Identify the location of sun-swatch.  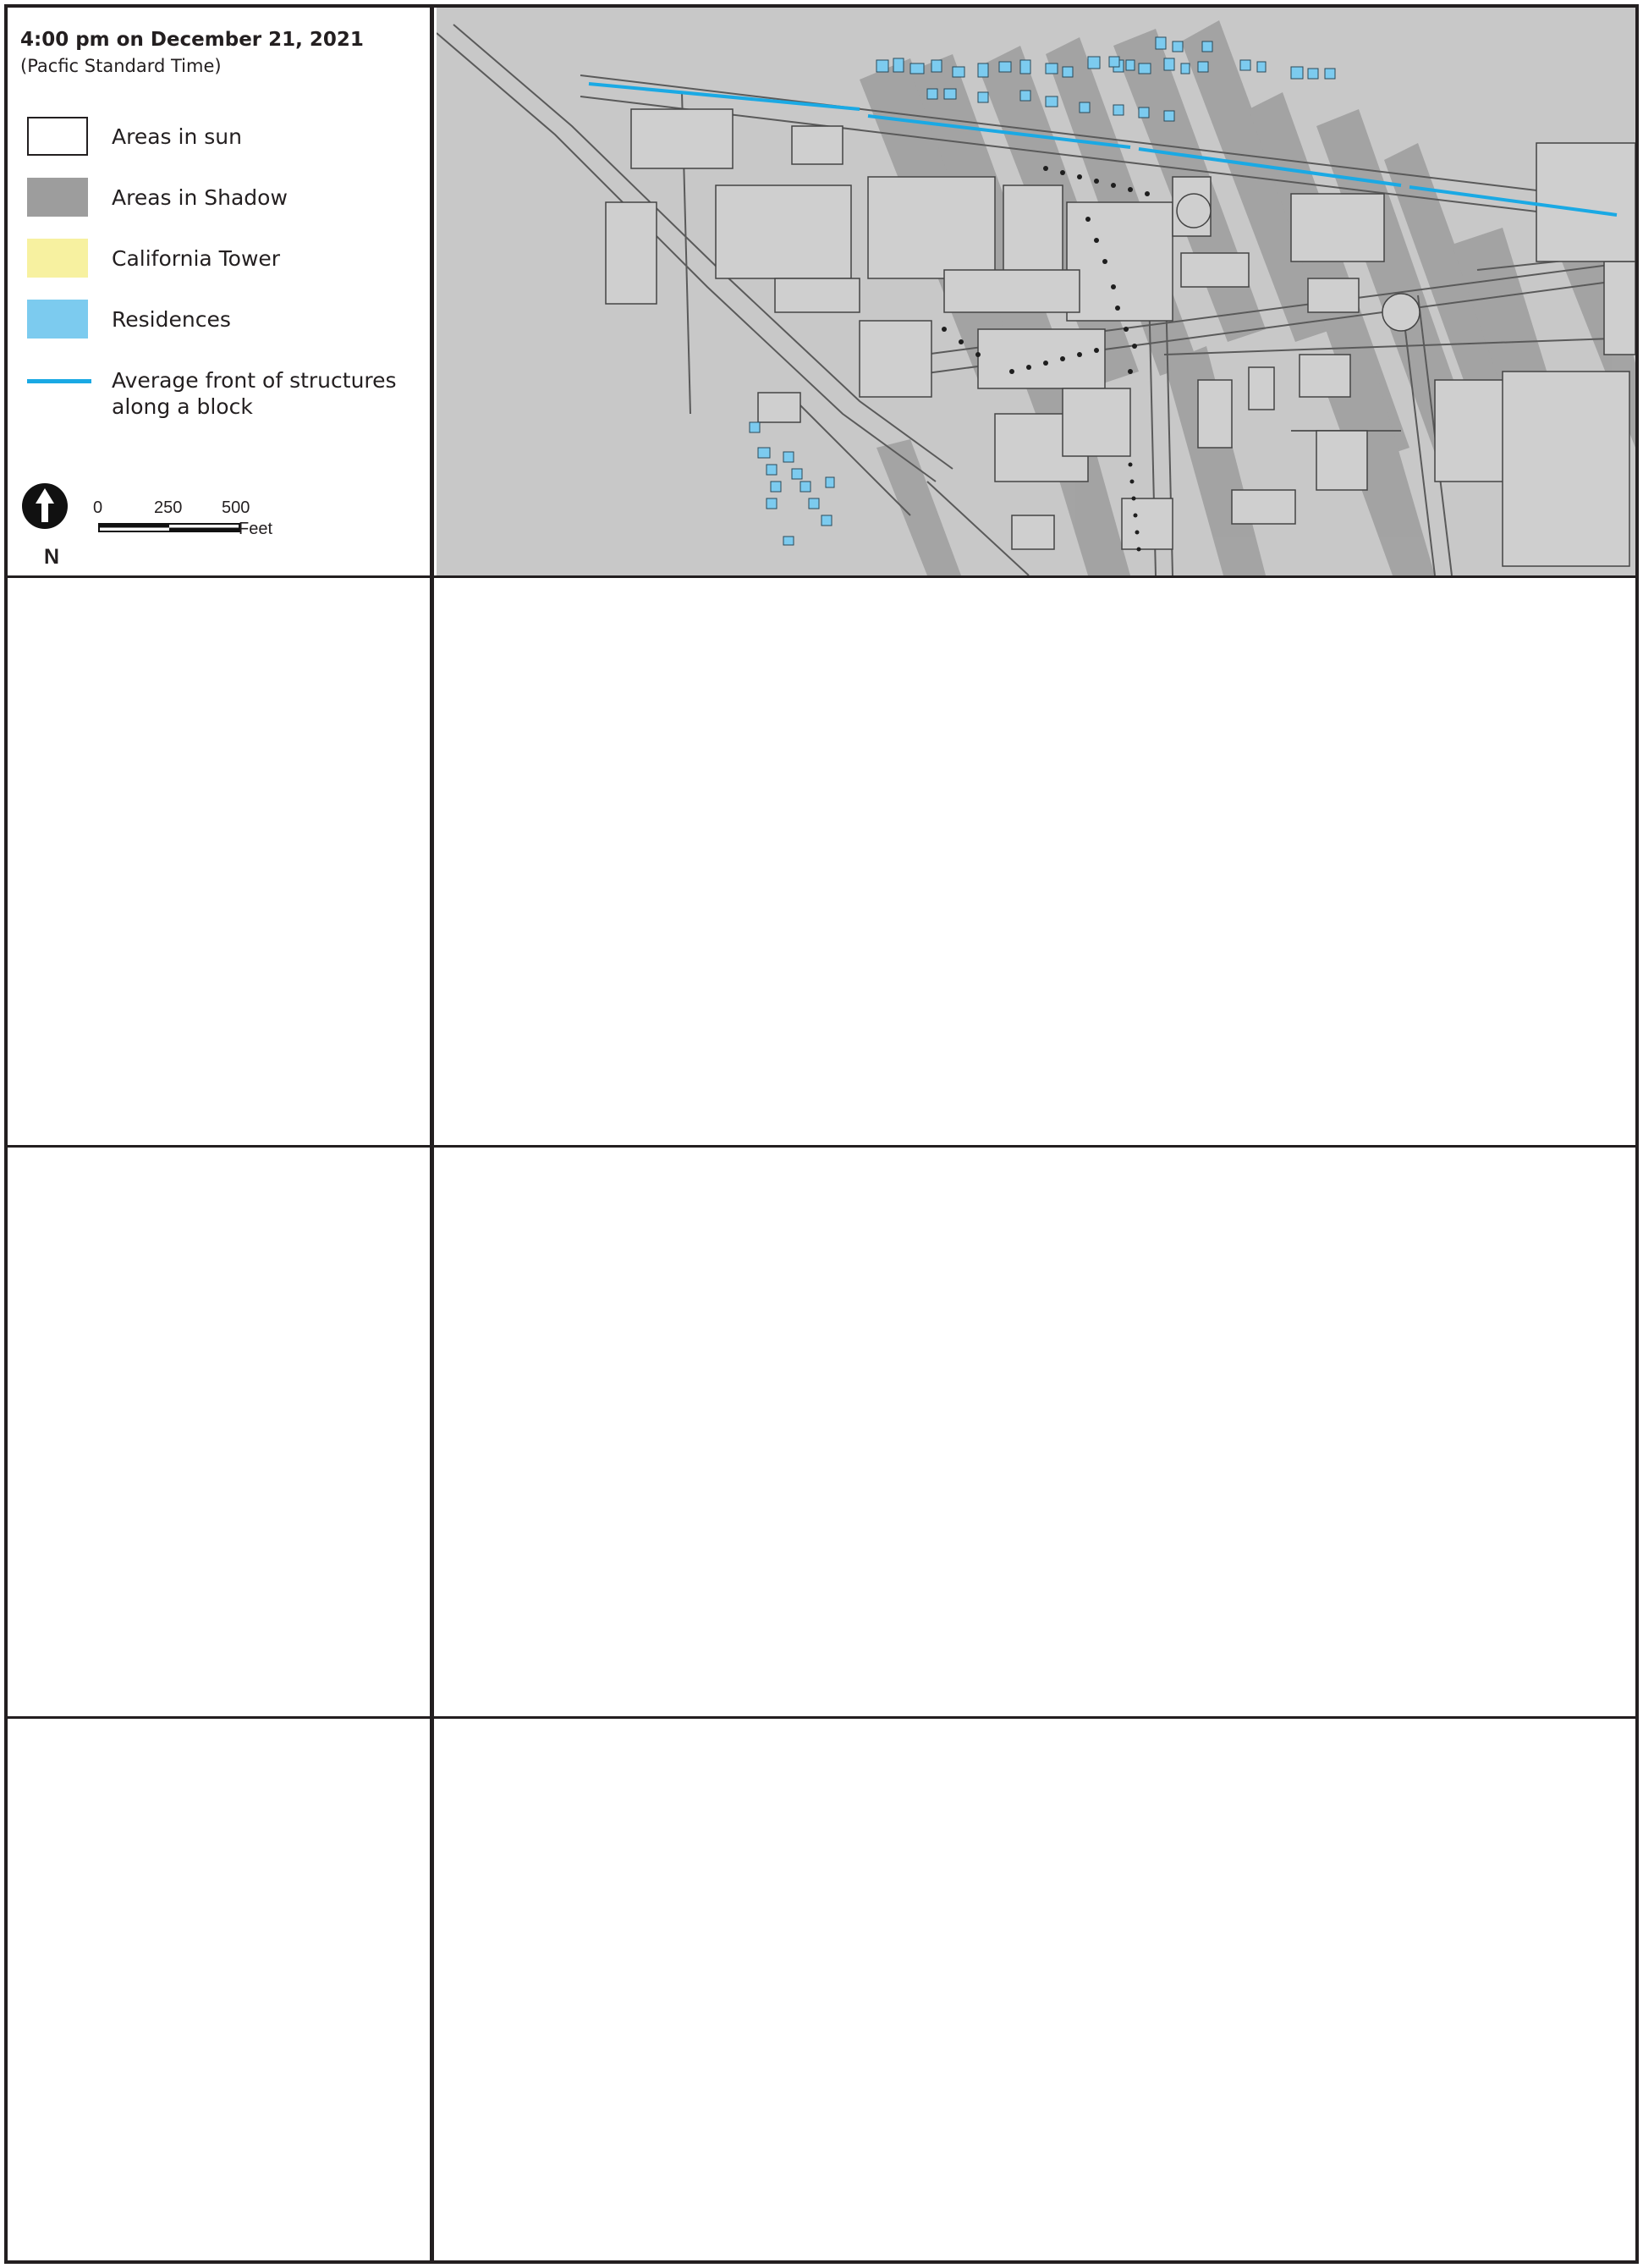
(58, 136).